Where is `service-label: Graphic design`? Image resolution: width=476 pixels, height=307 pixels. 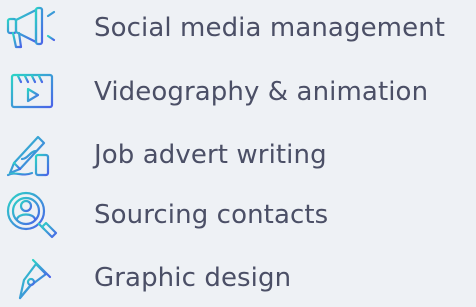 service-label: Graphic design is located at coordinates (193, 278).